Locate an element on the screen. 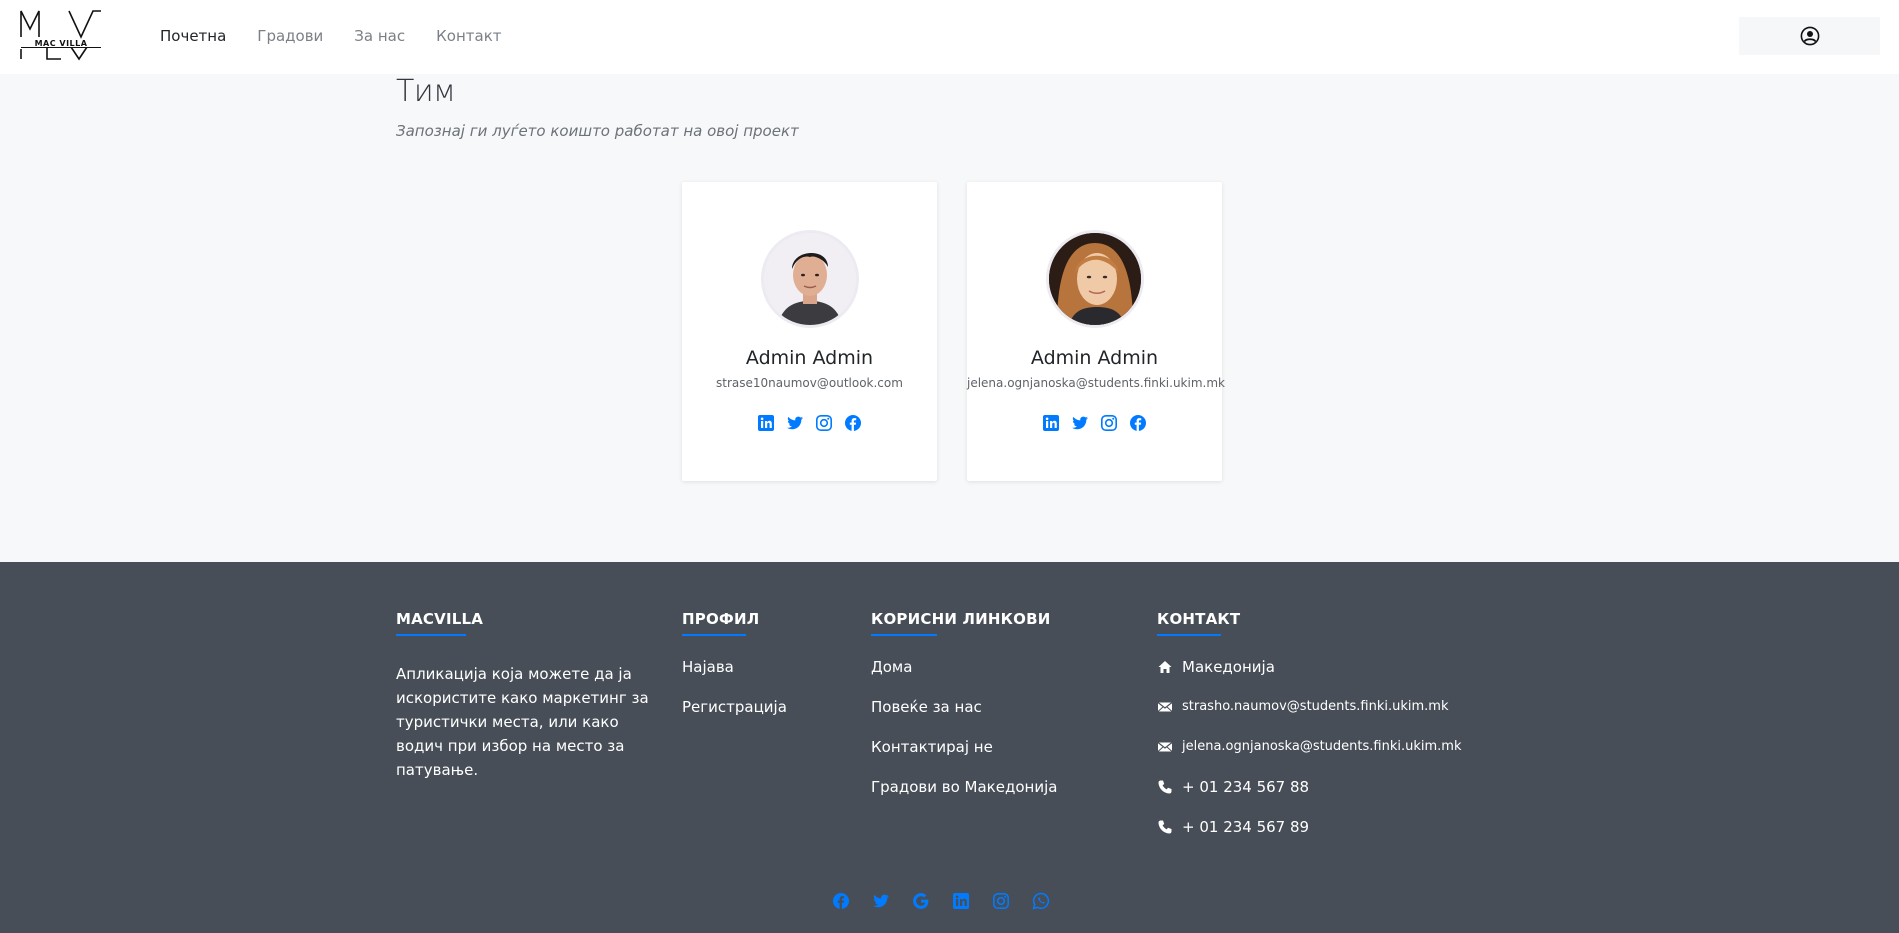  contact-location-text: Македонија is located at coordinates (1228, 667).